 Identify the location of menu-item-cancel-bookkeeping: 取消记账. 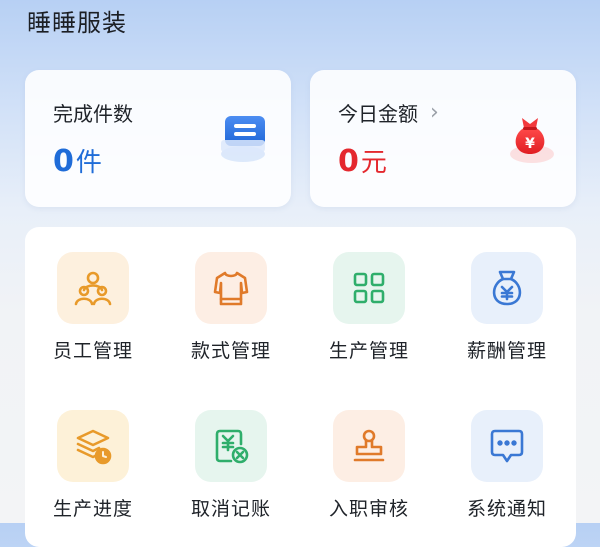
(231, 465).